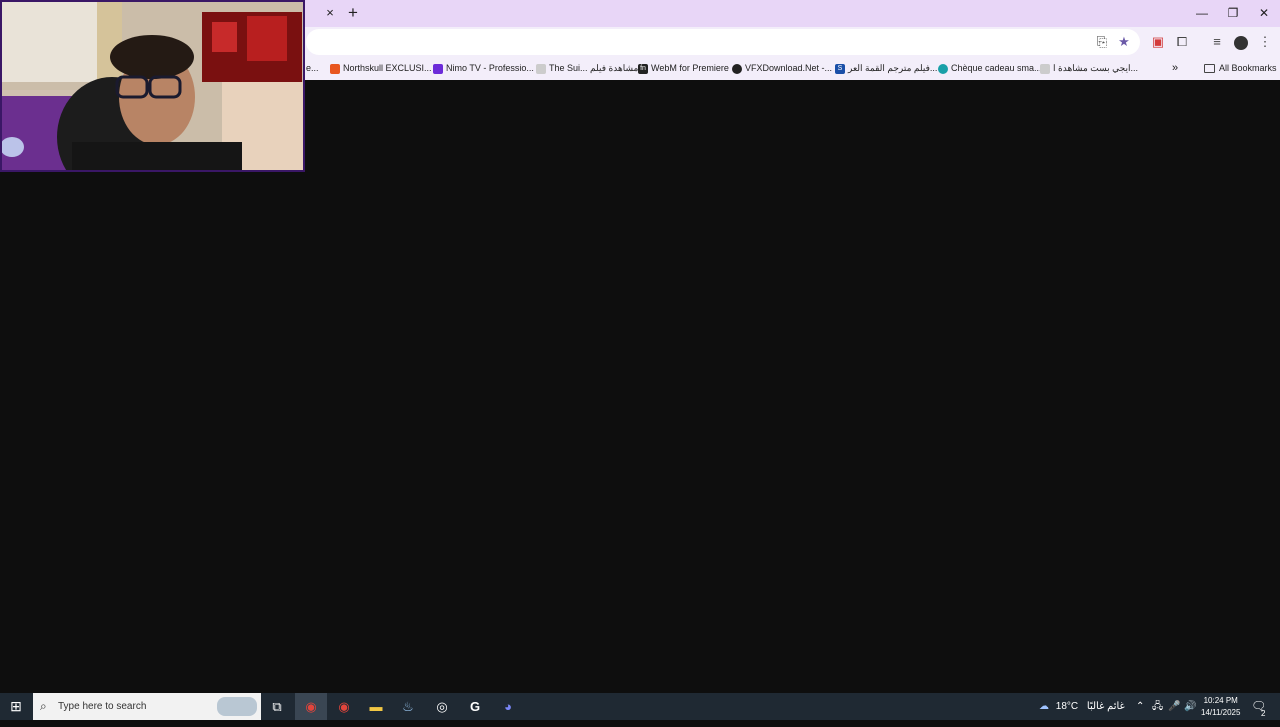 Image resolution: width=1280 pixels, height=727 pixels. What do you see at coordinates (408, 706) in the screenshot?
I see `steam-icon: ♨` at bounding box center [408, 706].